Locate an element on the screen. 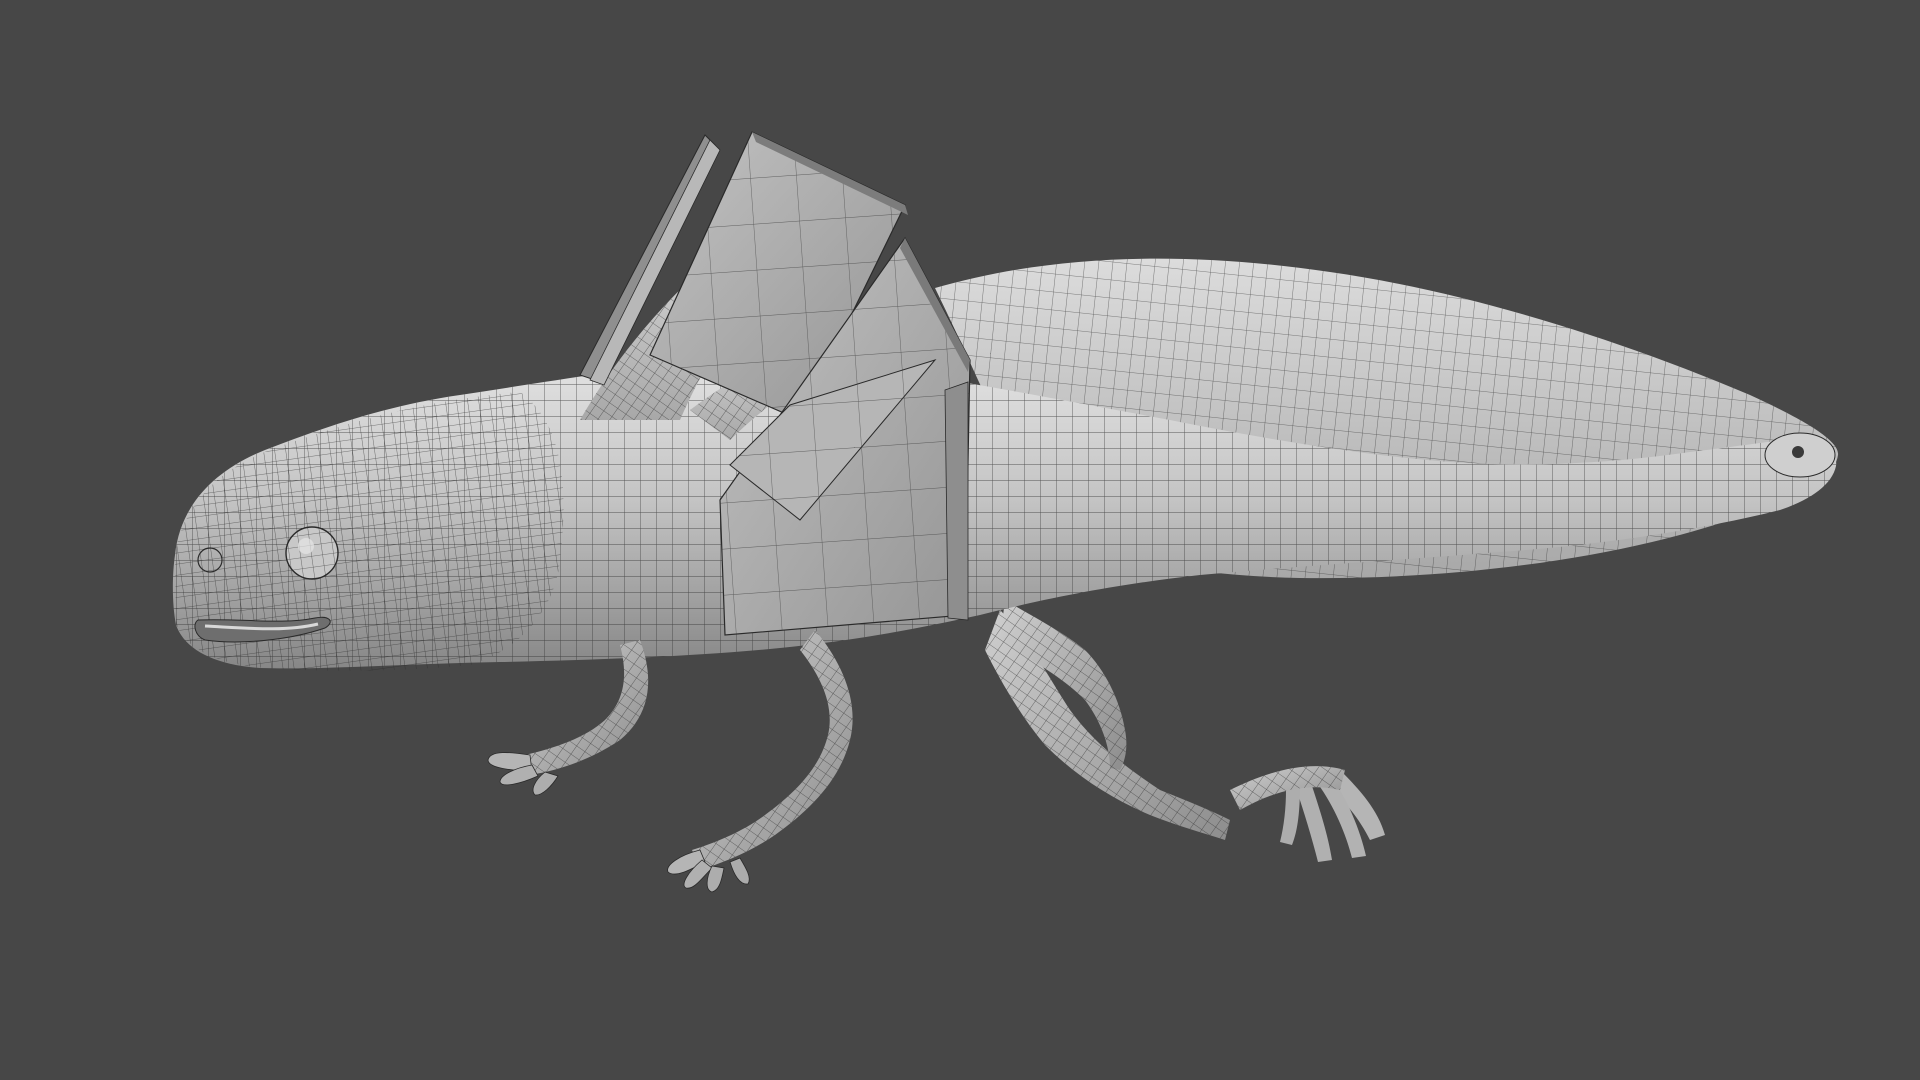 The height and width of the screenshot is (1080, 1920). back-right-foot is located at coordinates (1307, 814).